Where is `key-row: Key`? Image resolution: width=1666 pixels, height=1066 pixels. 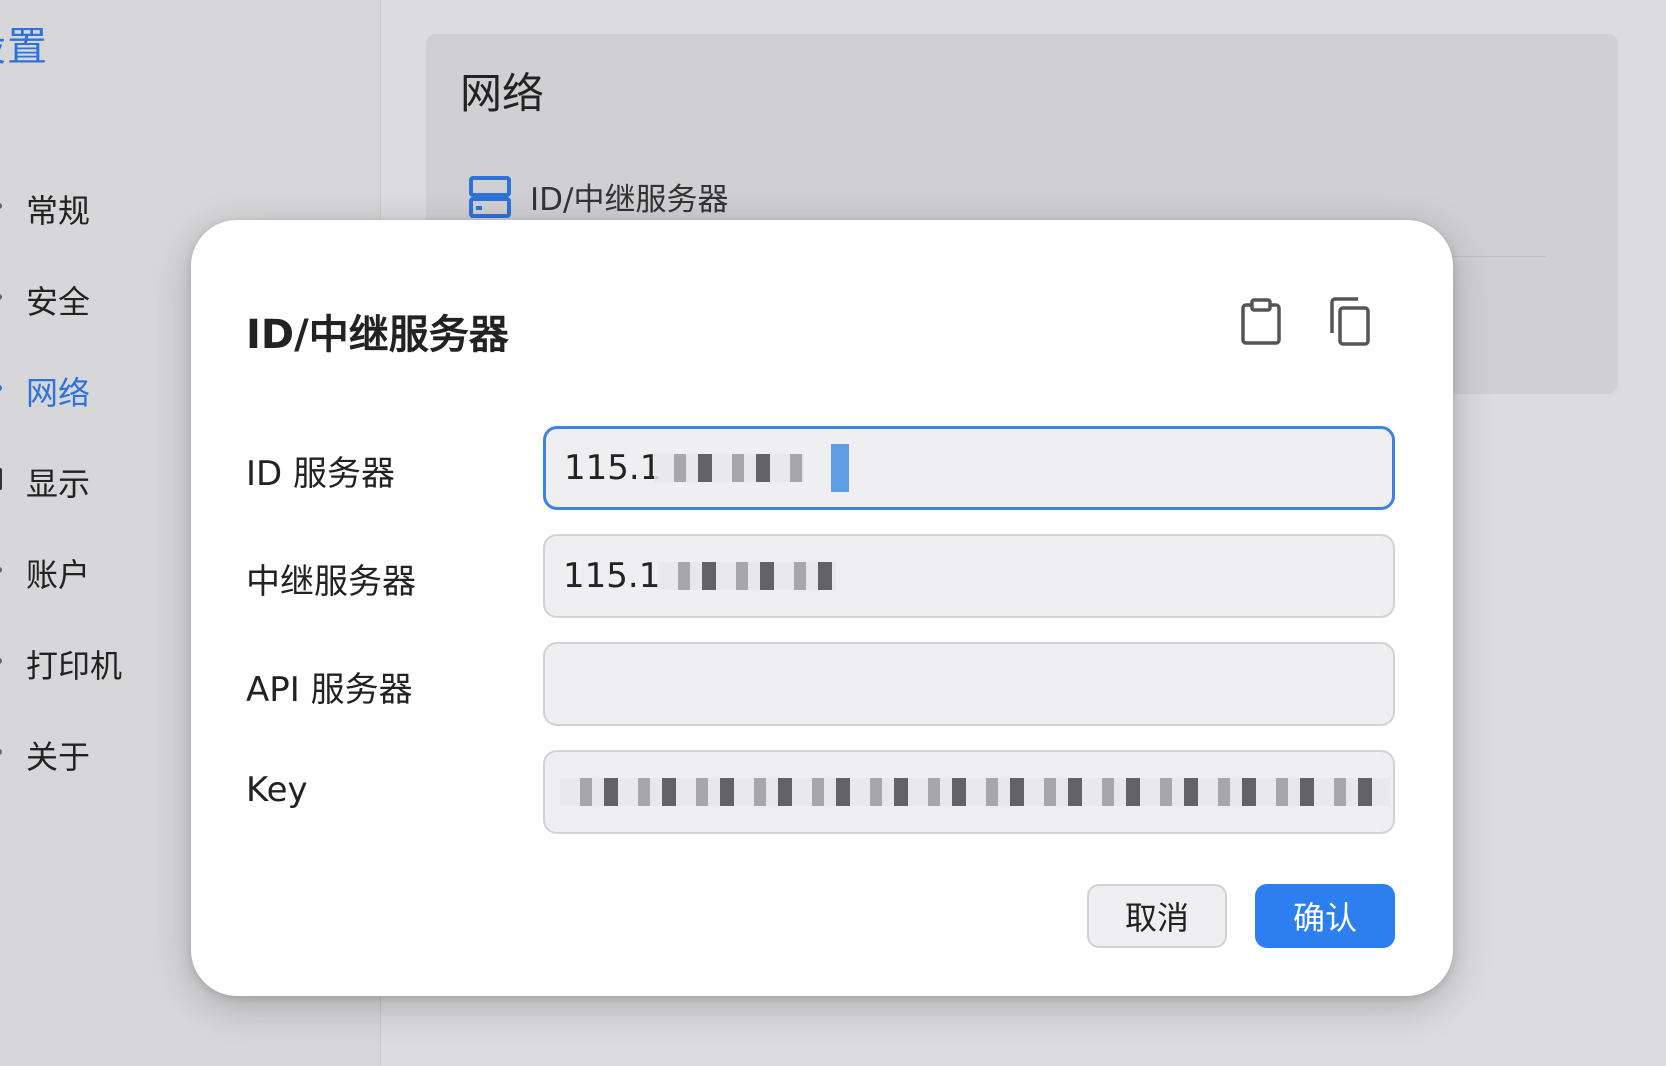
key-row: Key is located at coordinates (826, 795).